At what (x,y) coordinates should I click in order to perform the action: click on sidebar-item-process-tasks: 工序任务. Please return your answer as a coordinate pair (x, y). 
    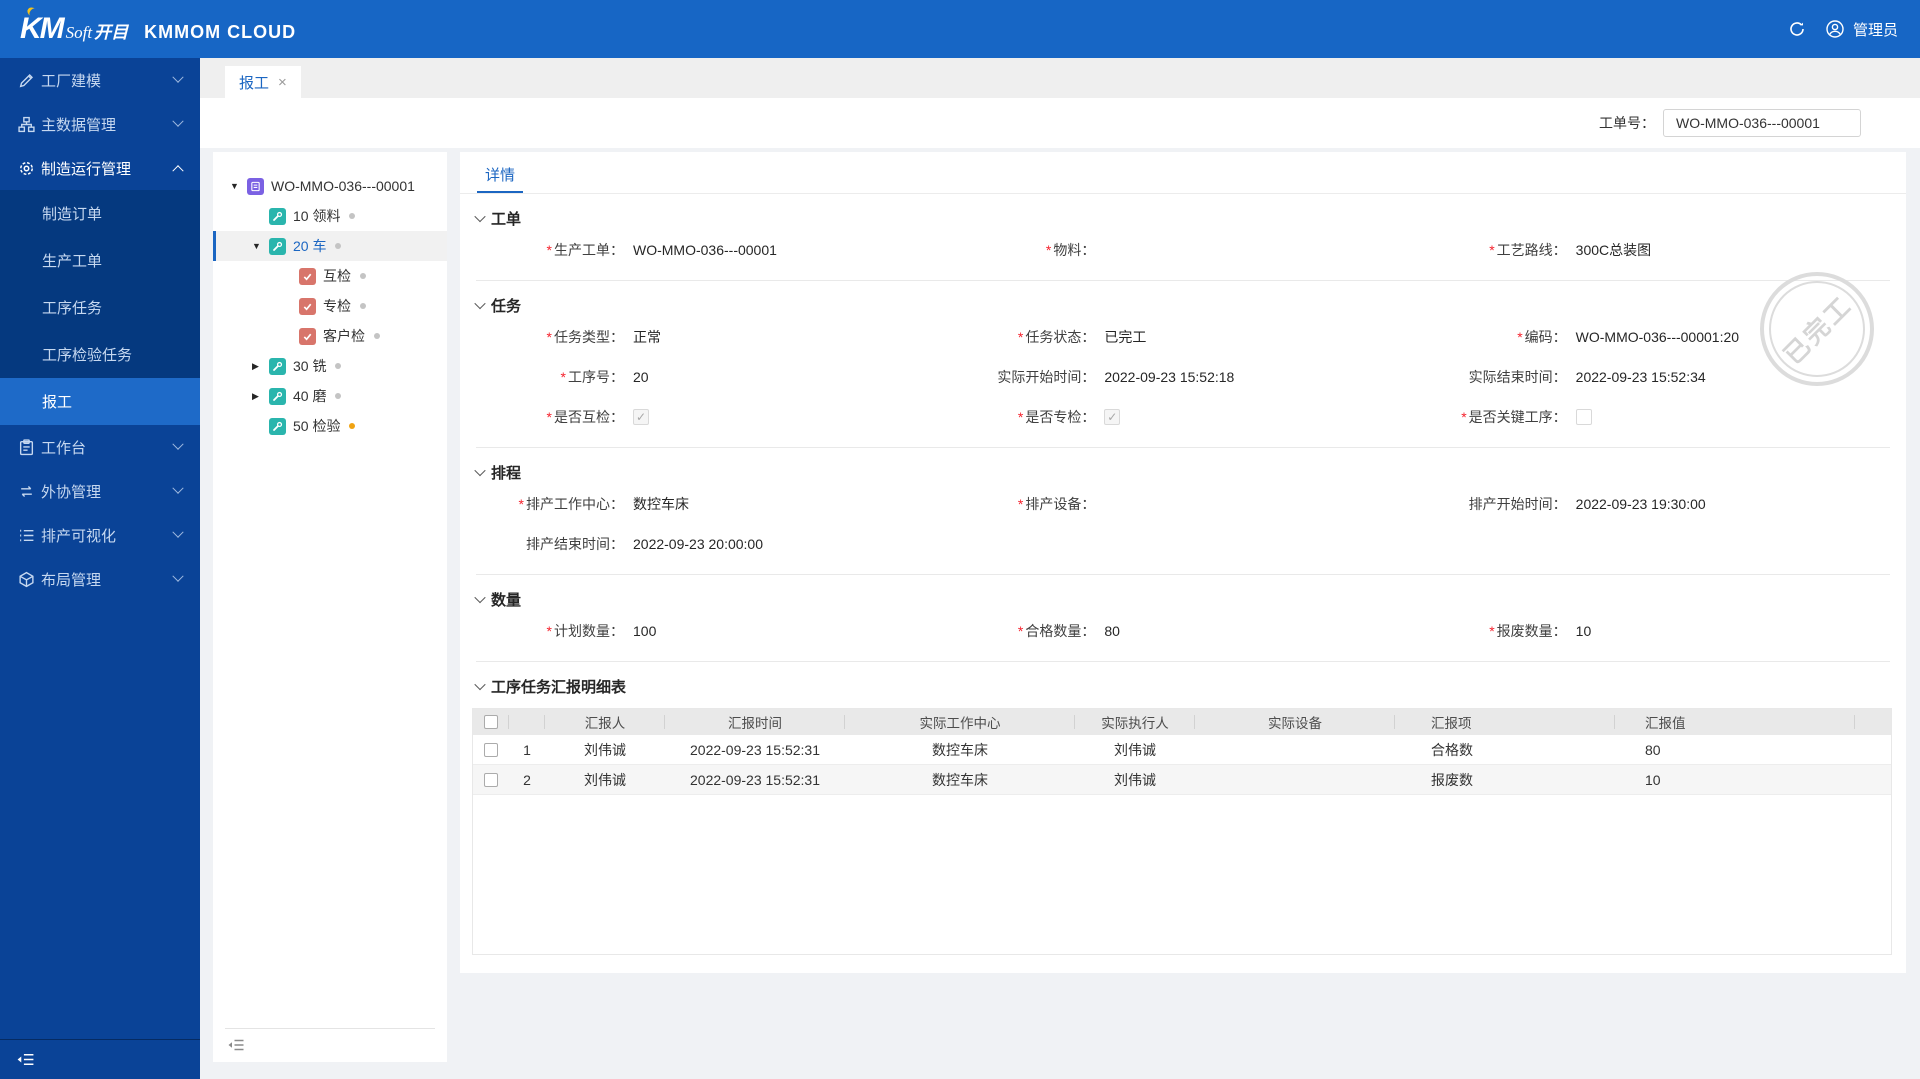
    Looking at the image, I should click on (100, 307).